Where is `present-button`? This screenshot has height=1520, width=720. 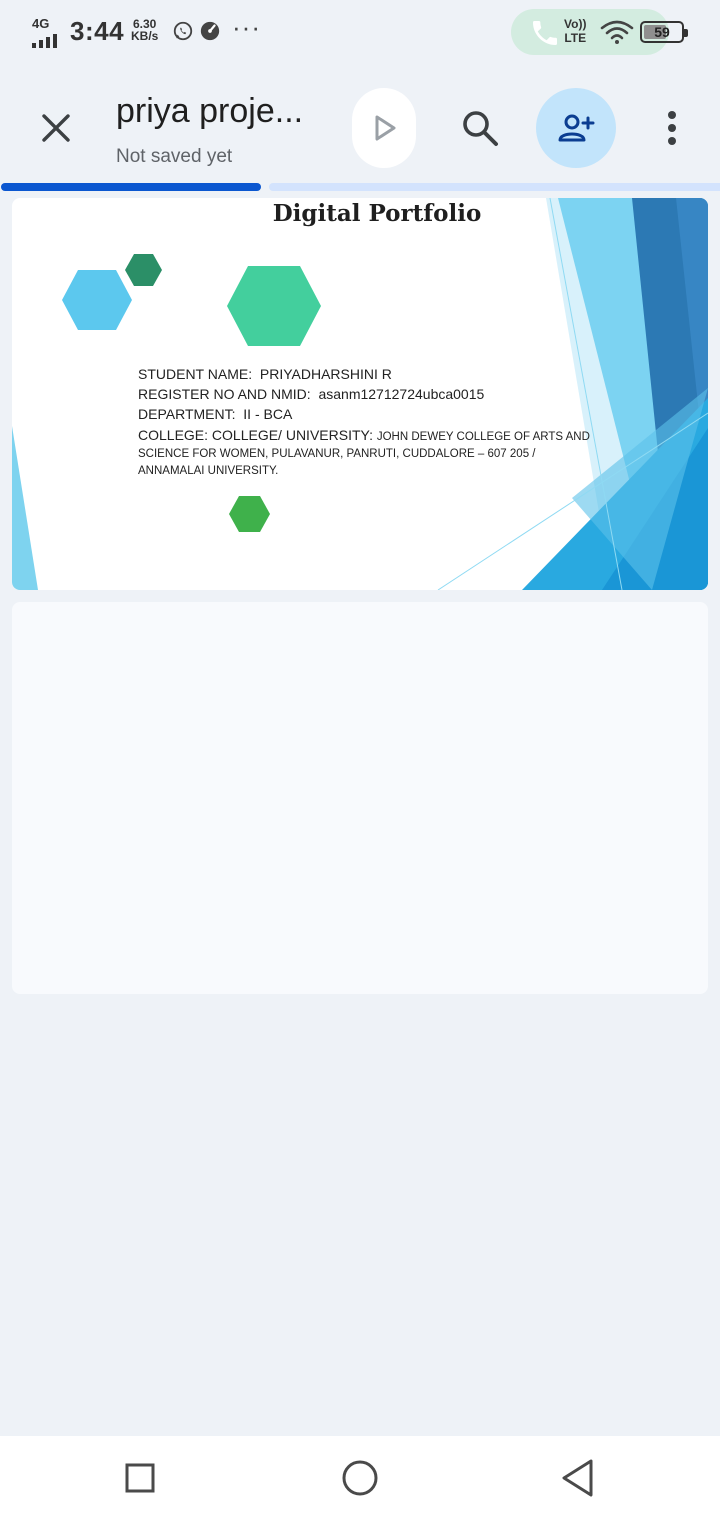
present-button is located at coordinates (384, 128).